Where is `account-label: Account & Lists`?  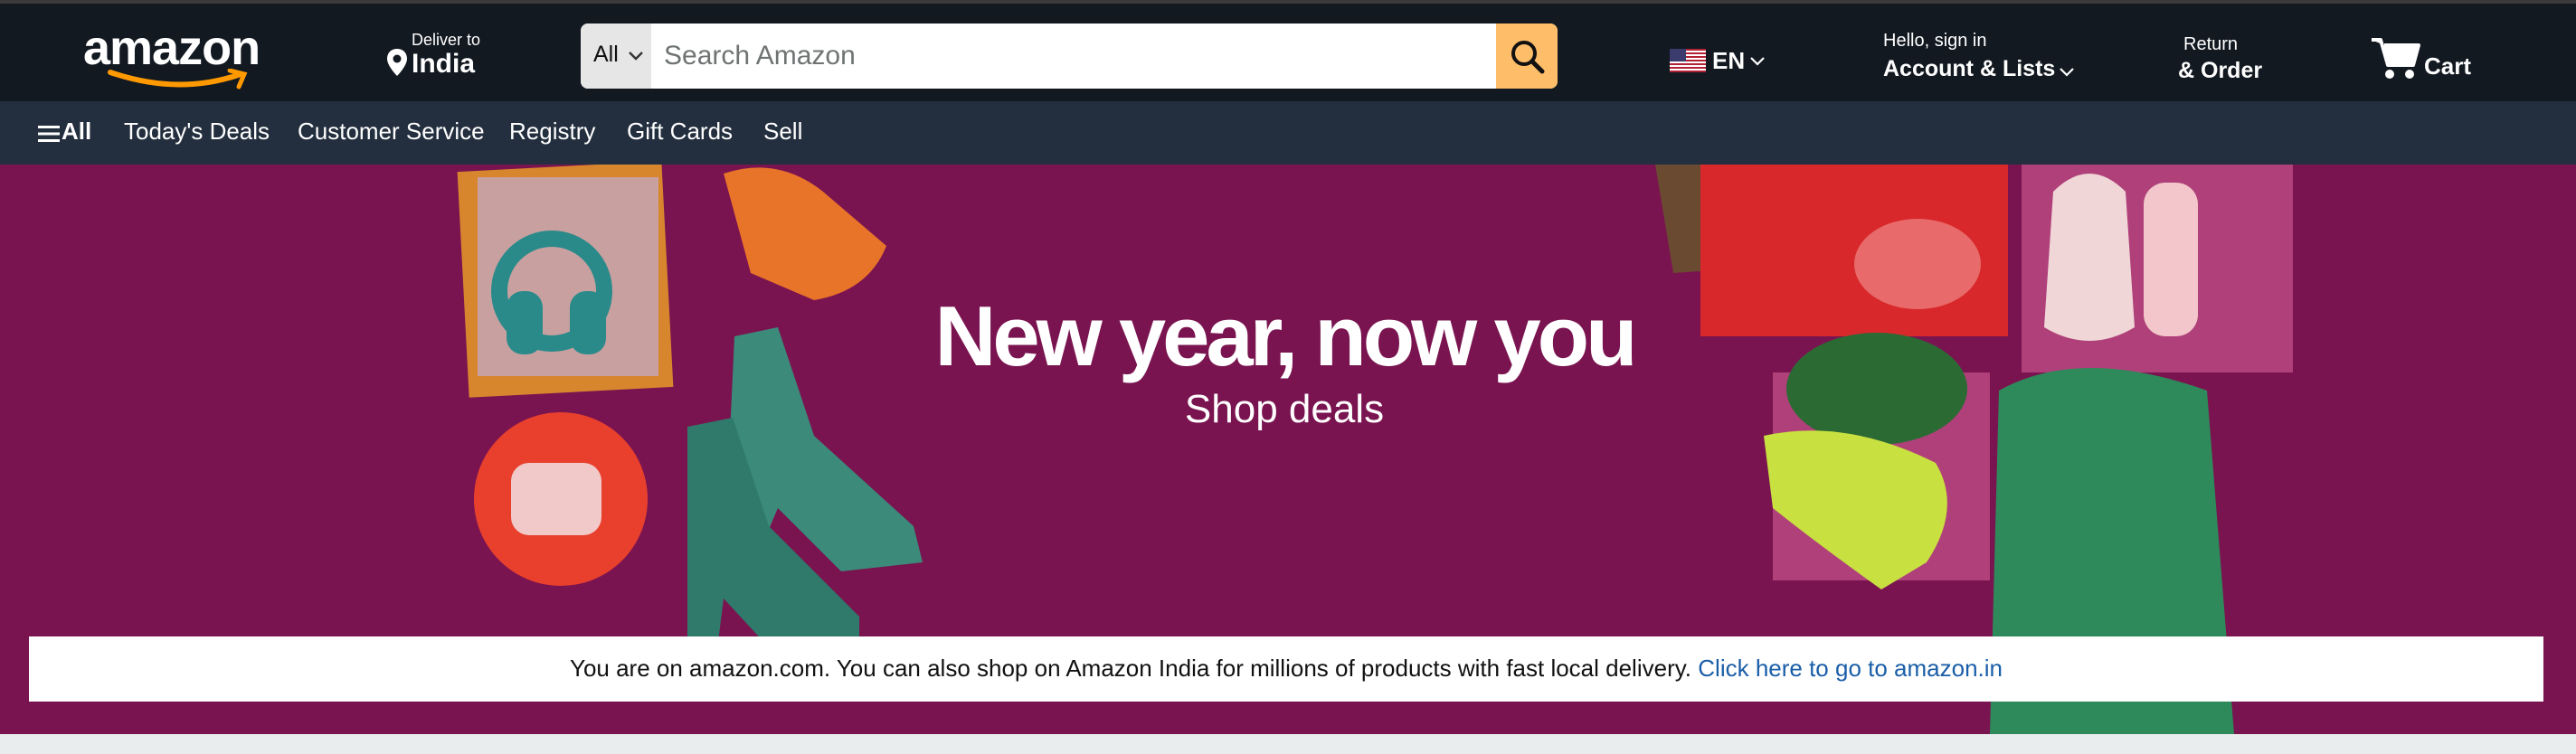 account-label: Account & Lists is located at coordinates (1969, 68).